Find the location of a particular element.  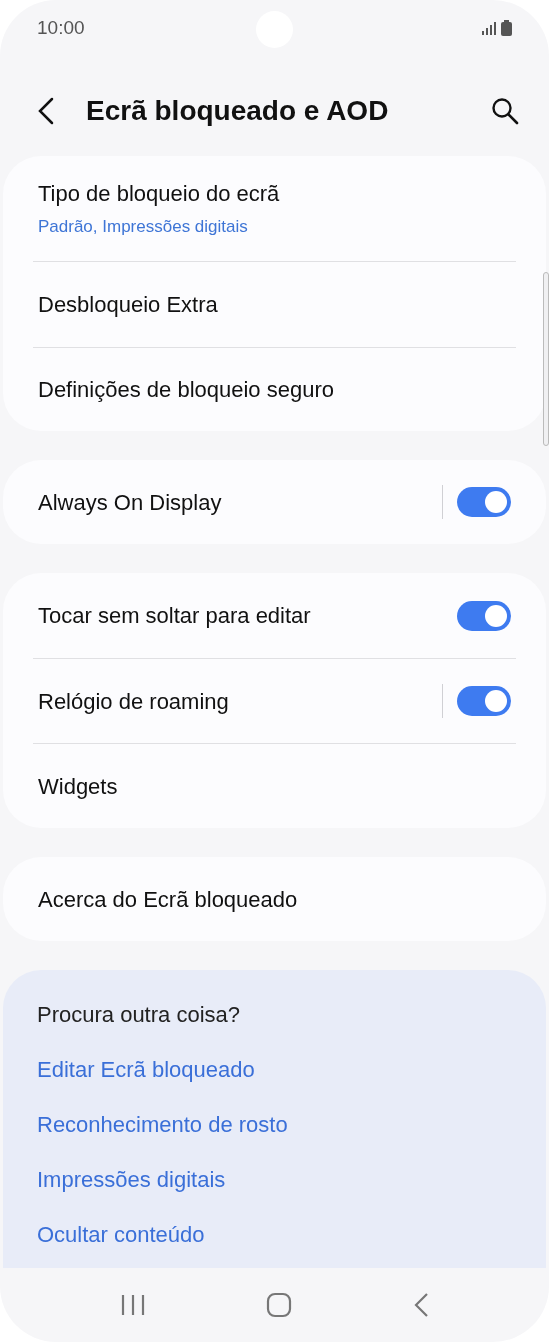

item-title: Definições de bloqueio seguro is located at coordinates (186, 390).